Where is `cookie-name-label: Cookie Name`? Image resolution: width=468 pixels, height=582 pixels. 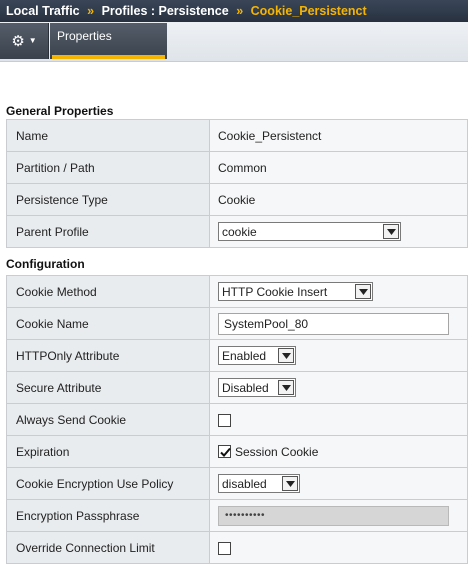 cookie-name-label: Cookie Name is located at coordinates (108, 323).